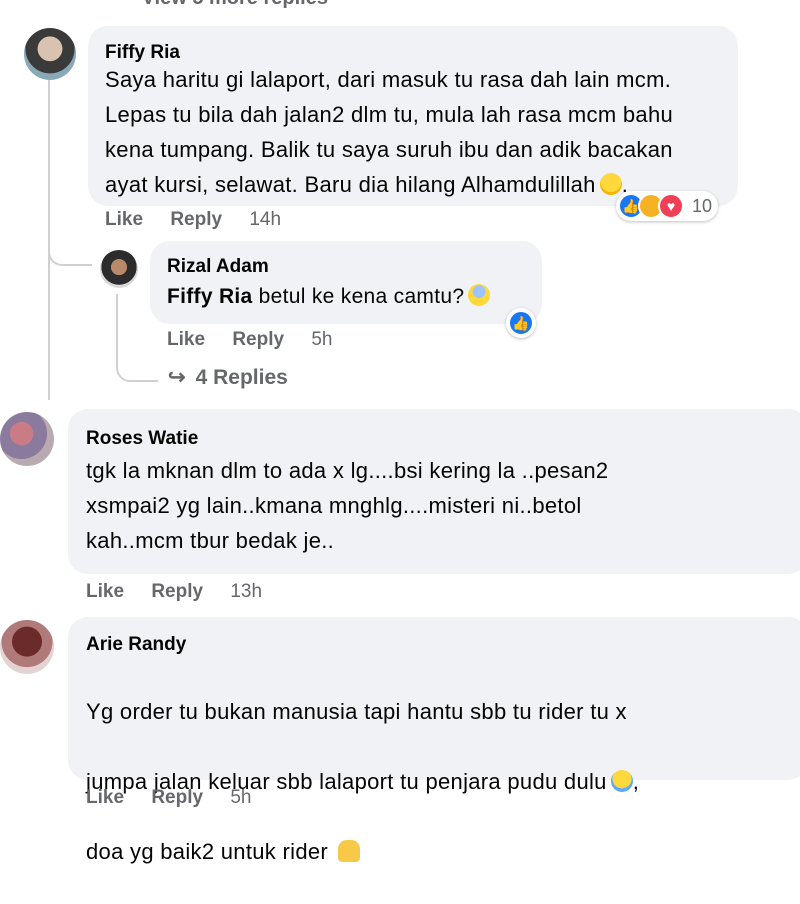  What do you see at coordinates (70, 248) in the screenshot?
I see `thread-connector-reply` at bounding box center [70, 248].